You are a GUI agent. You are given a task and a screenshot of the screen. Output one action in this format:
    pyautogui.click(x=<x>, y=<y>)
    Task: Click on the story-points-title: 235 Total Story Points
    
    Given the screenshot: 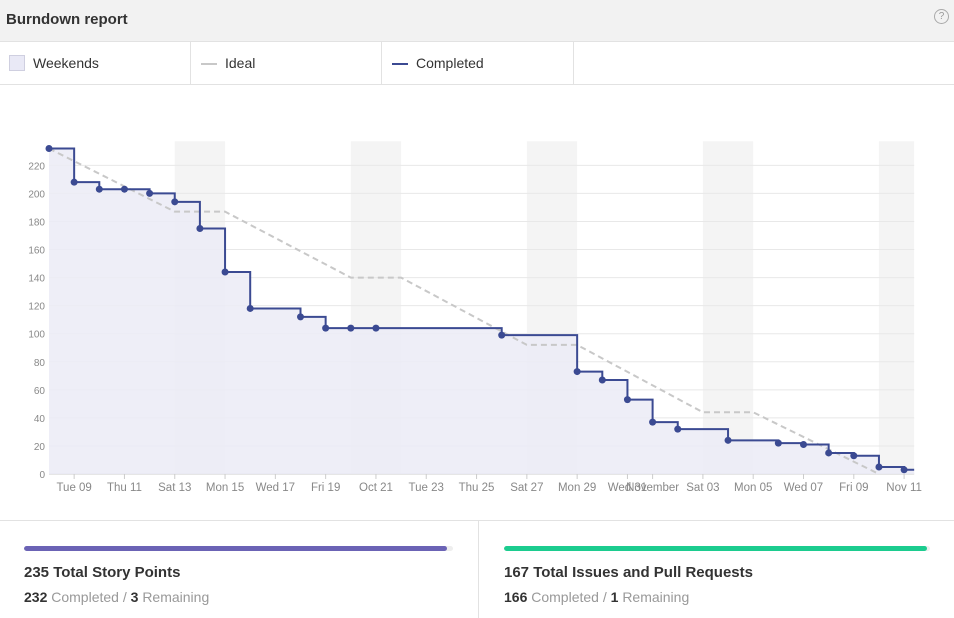 What is the action you would take?
    pyautogui.click(x=102, y=572)
    